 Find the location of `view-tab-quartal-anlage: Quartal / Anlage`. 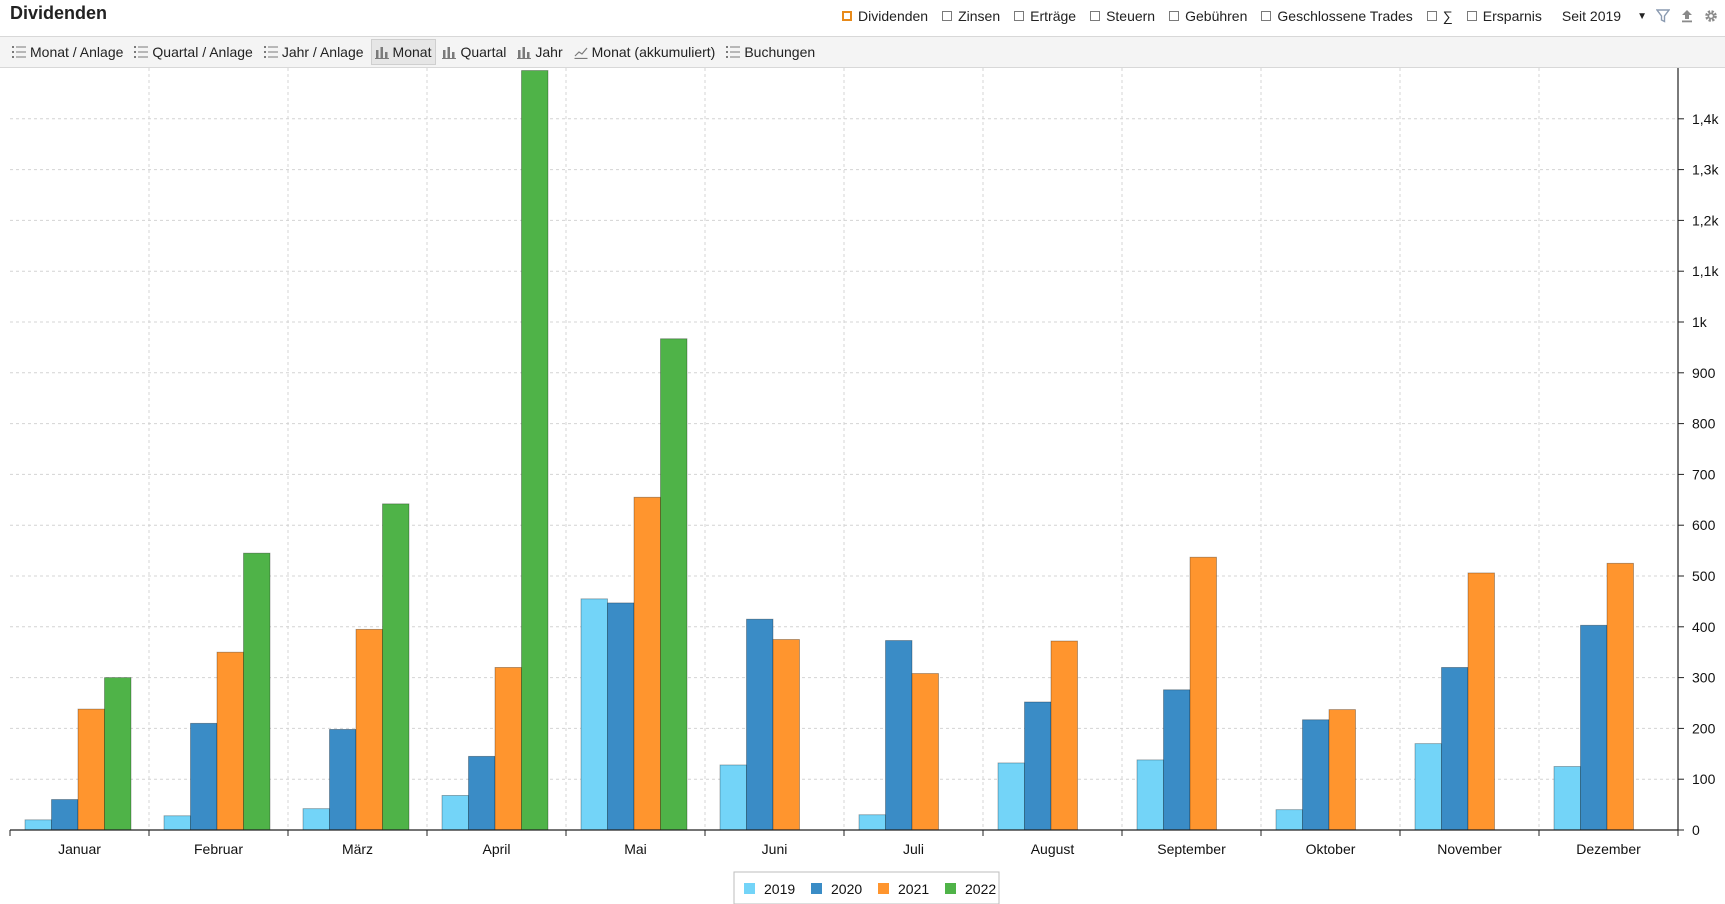

view-tab-quartal-anlage: Quartal / Anlage is located at coordinates (193, 52).